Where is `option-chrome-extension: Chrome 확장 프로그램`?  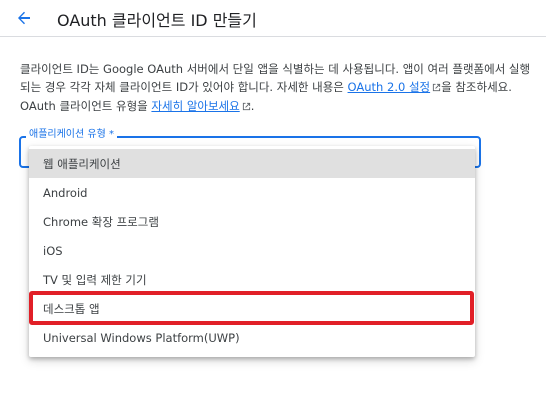
option-chrome-extension: Chrome 확장 프로그램 is located at coordinates (252, 221).